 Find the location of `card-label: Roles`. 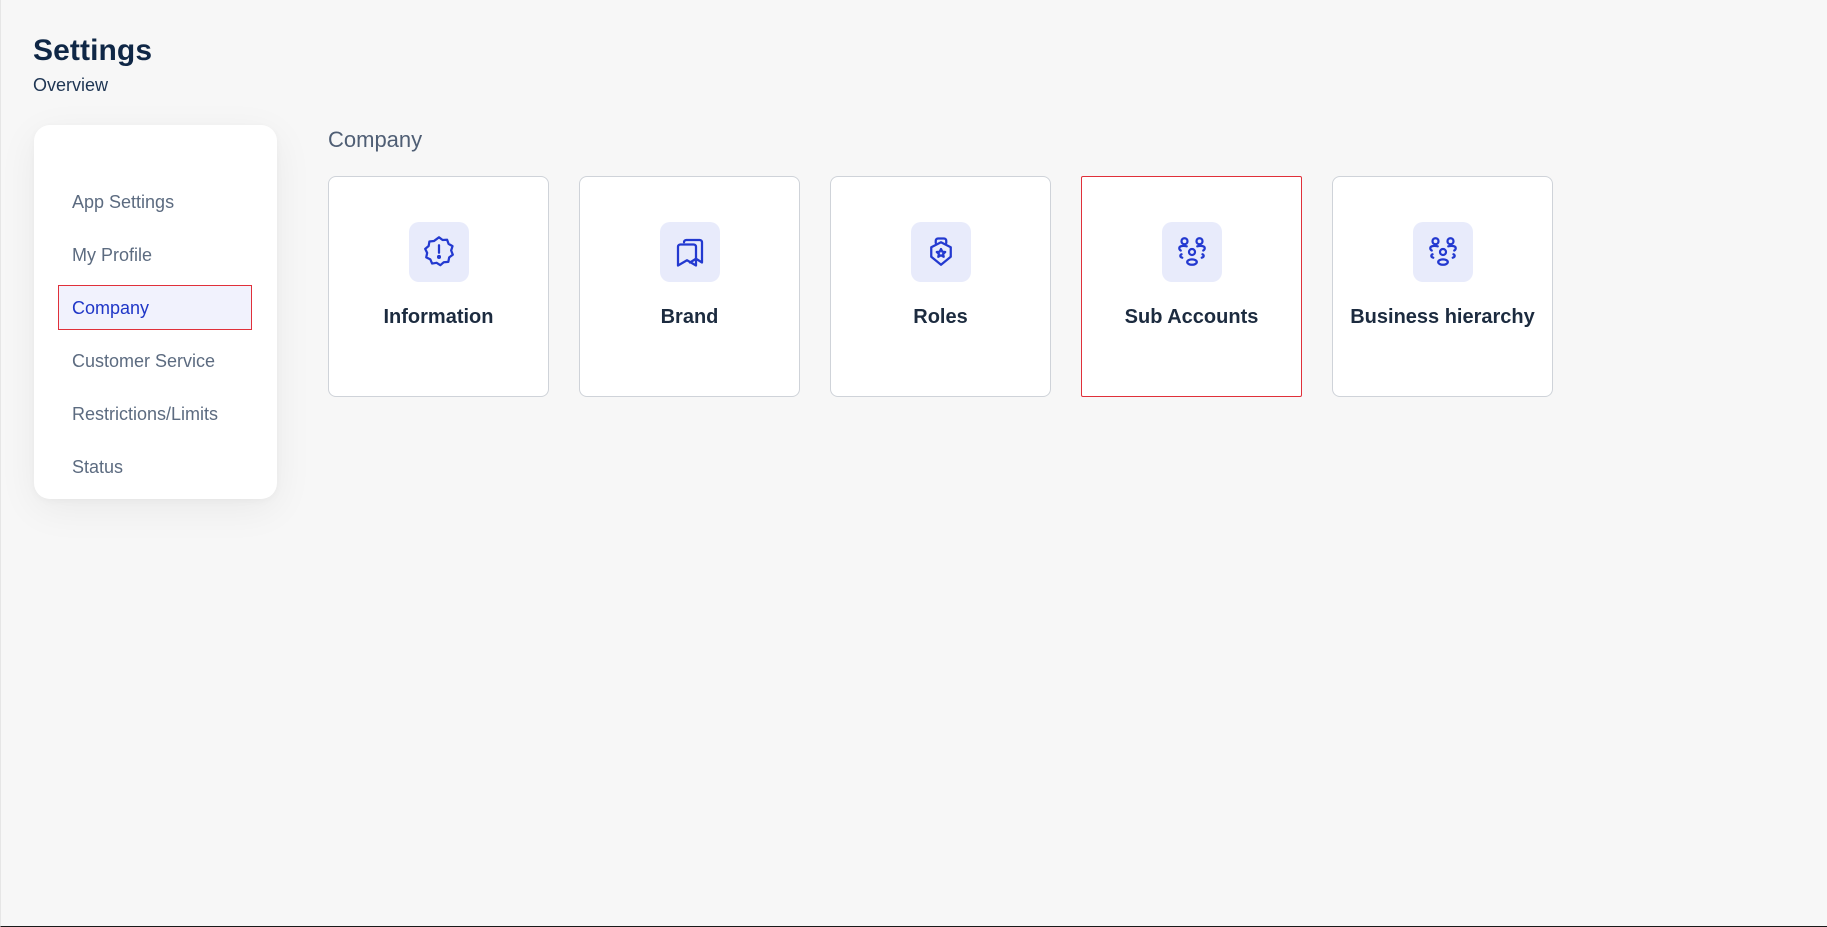

card-label: Roles is located at coordinates (940, 317).